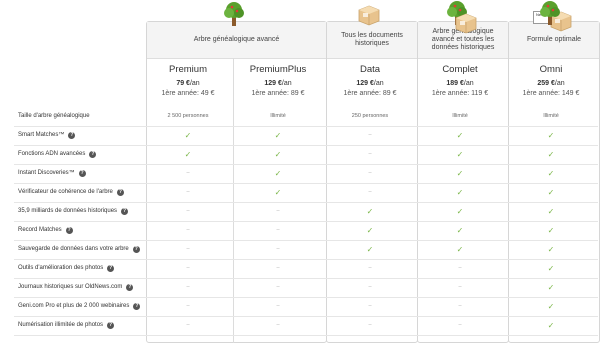  Describe the element at coordinates (73, 249) in the screenshot. I see `feature-name: Sauvegarde de données dans votre arbre` at that location.